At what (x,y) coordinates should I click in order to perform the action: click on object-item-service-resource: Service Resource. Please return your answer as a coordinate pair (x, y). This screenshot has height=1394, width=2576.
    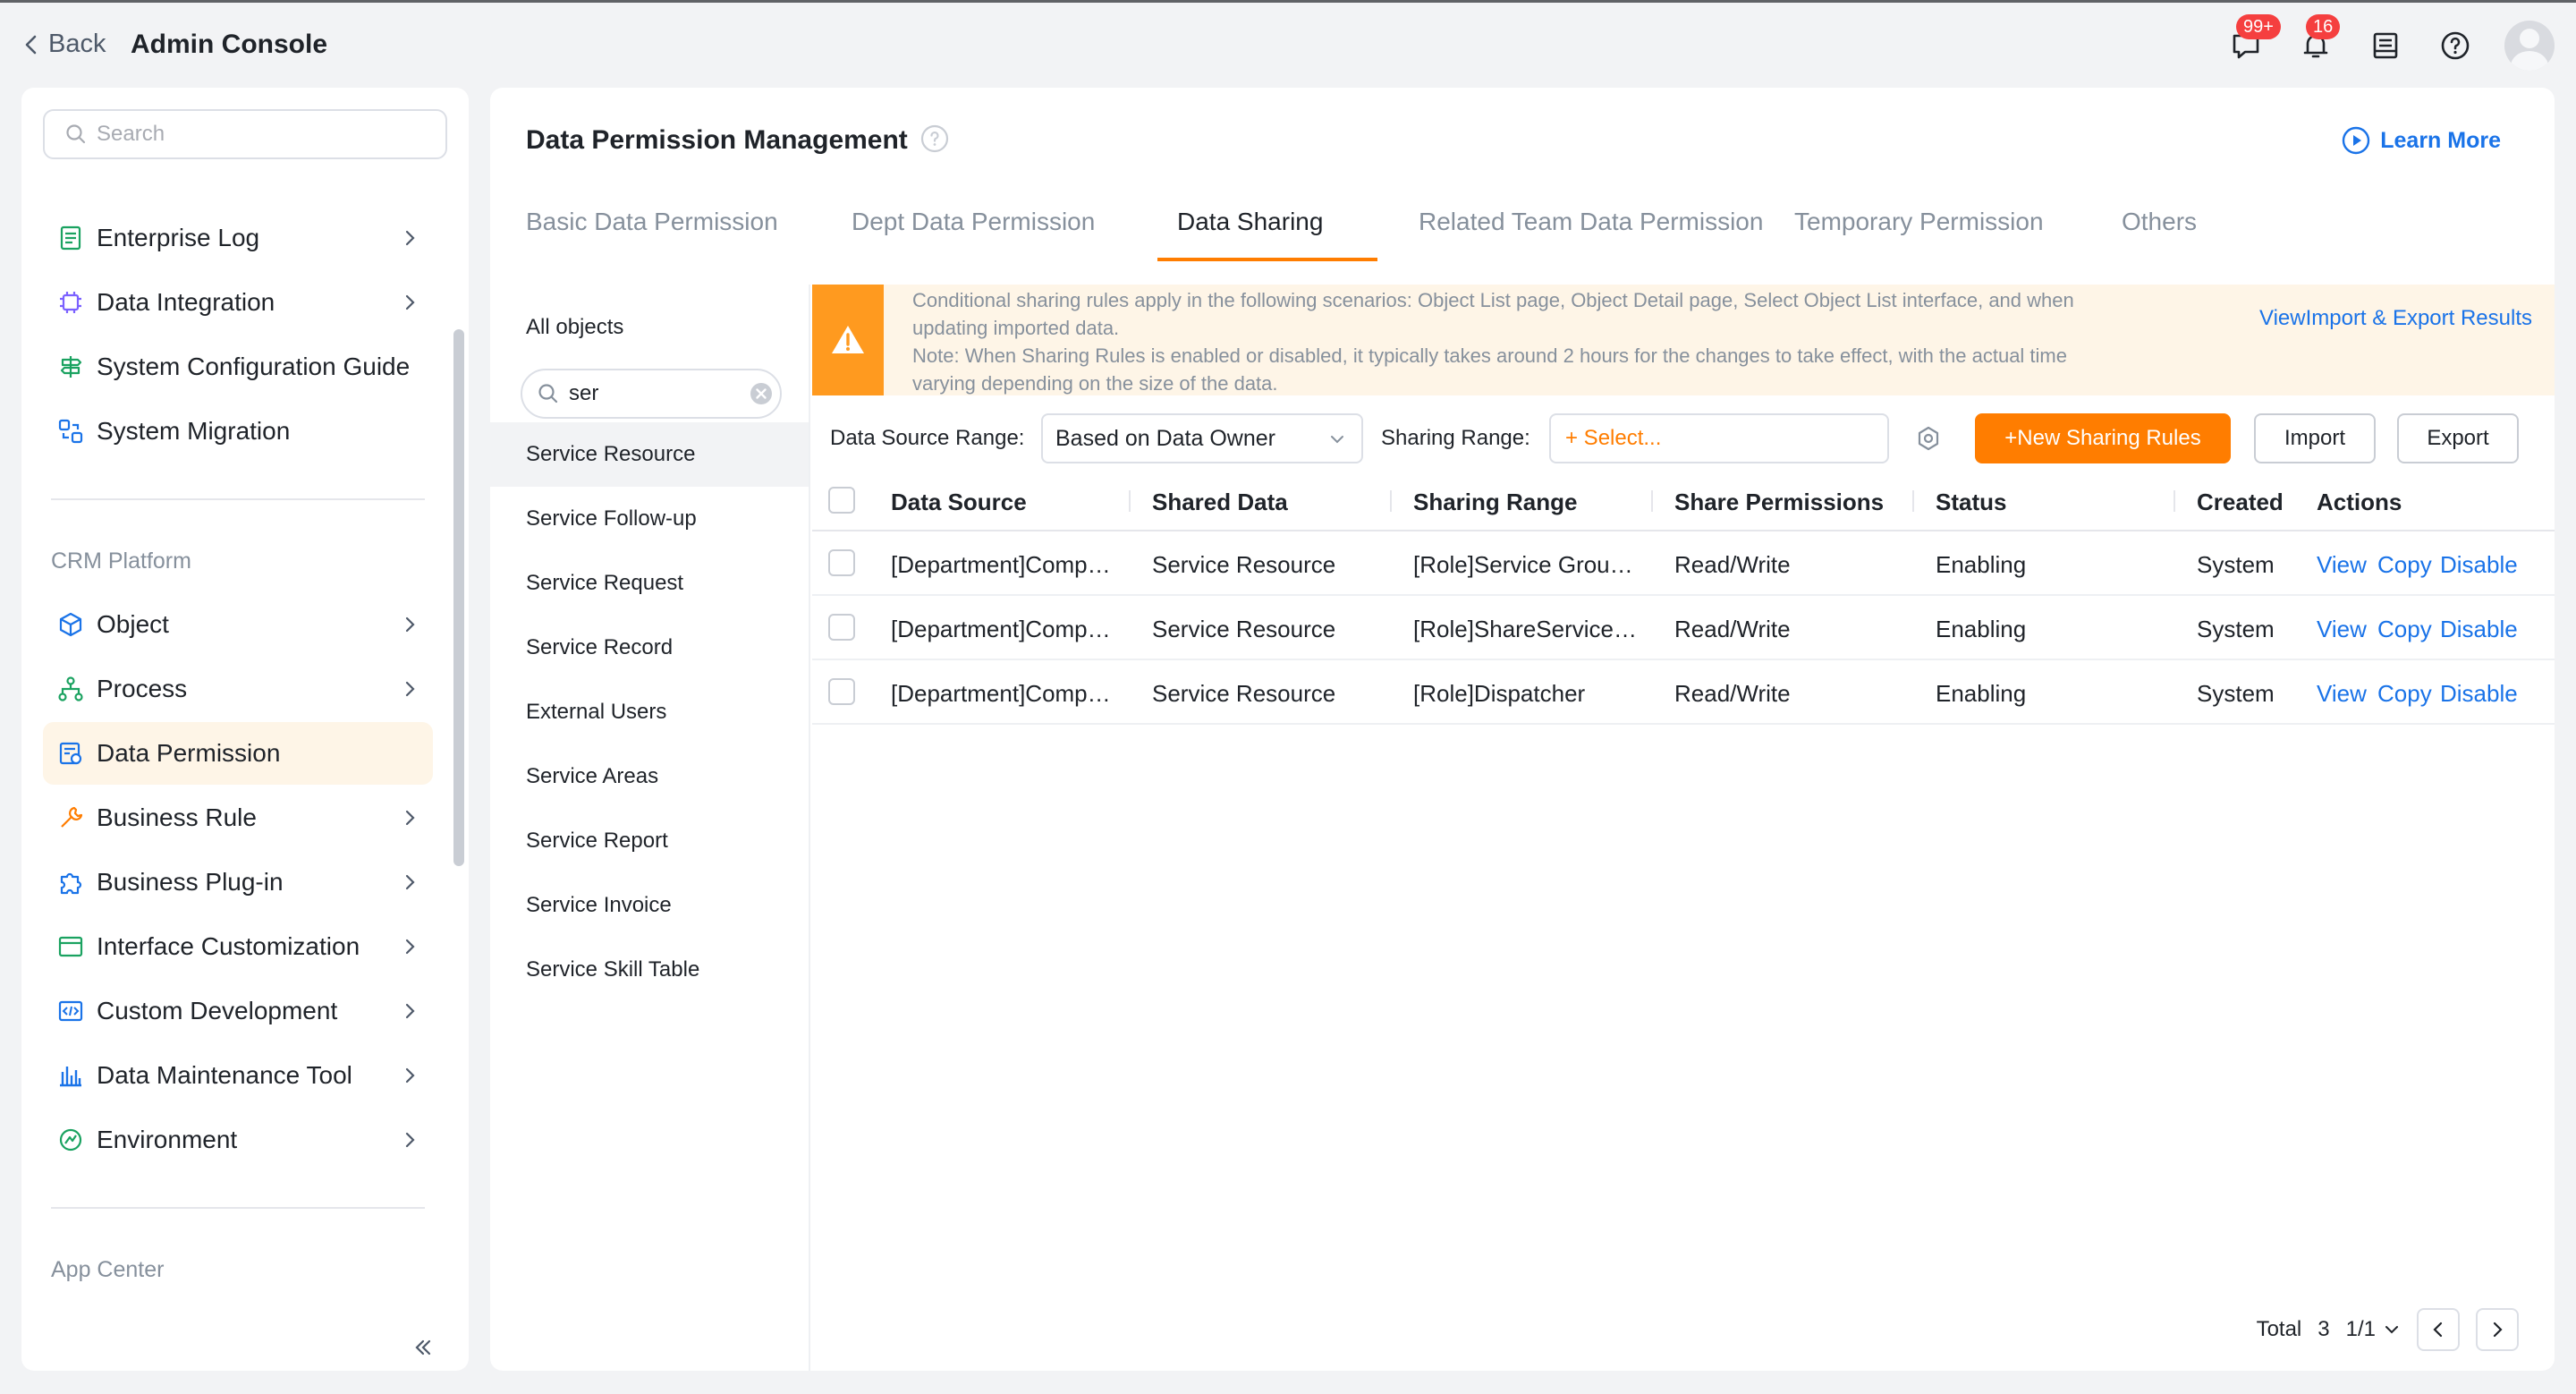
    Looking at the image, I should click on (649, 454).